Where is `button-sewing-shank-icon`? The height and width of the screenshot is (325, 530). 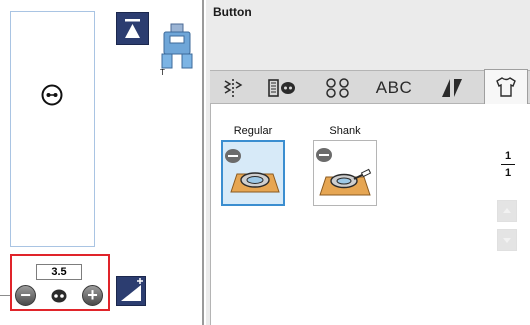
button-sewing-shank-icon is located at coordinates (344, 172).